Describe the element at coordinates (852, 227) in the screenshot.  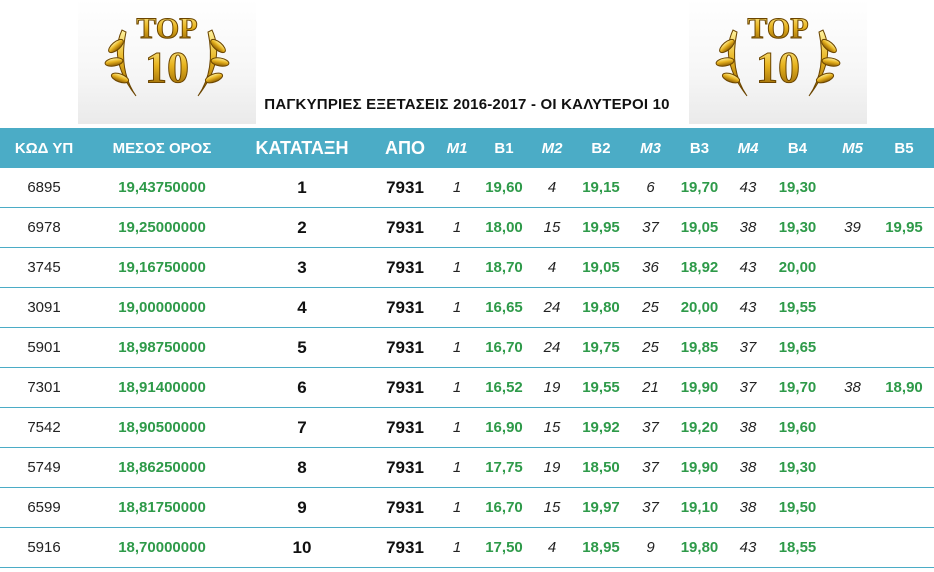
I see `cell-m5: 39` at that location.